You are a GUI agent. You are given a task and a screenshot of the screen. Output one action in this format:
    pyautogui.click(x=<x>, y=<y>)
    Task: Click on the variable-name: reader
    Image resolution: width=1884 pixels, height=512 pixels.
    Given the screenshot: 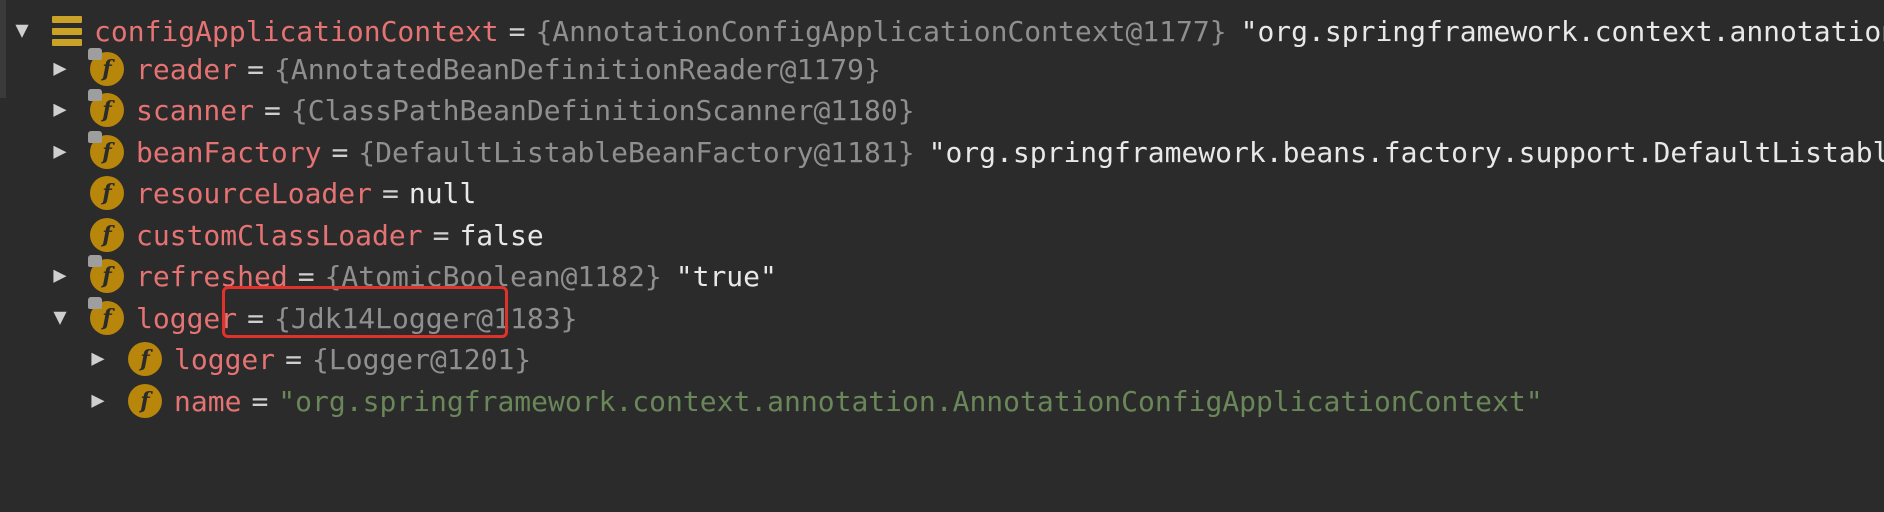 What is the action you would take?
    pyautogui.click(x=187, y=69)
    